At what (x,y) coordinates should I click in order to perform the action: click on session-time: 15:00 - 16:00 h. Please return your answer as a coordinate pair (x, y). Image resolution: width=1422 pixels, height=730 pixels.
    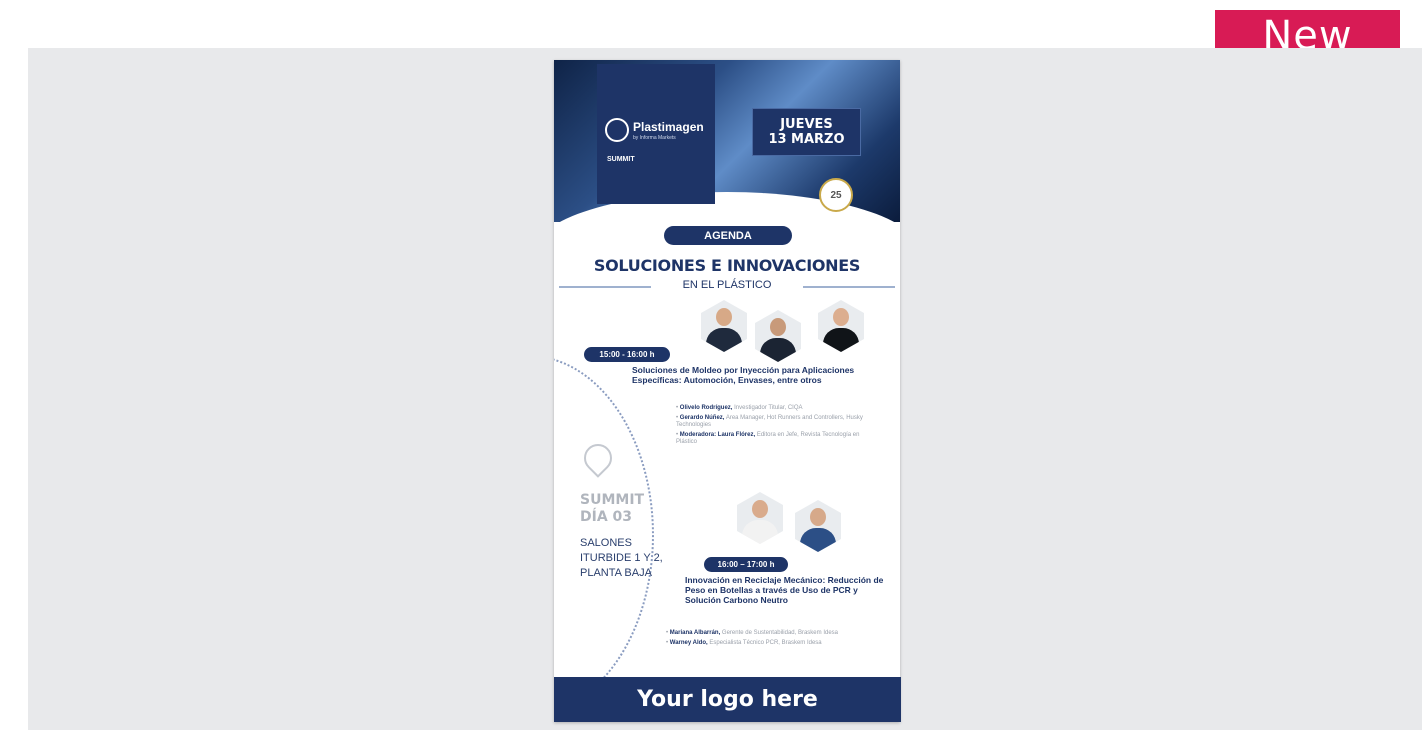
    Looking at the image, I should click on (627, 354).